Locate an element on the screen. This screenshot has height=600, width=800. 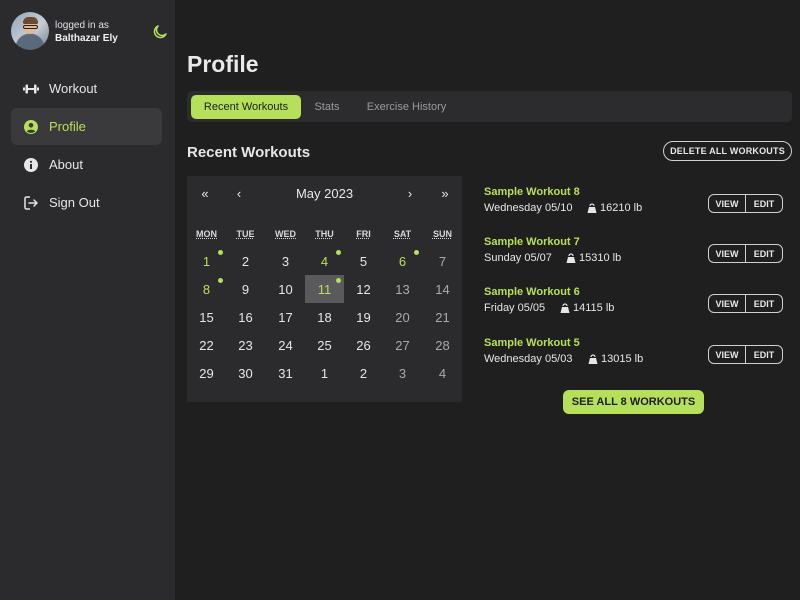
workout-weight: 15310 lb is located at coordinates (593, 258).